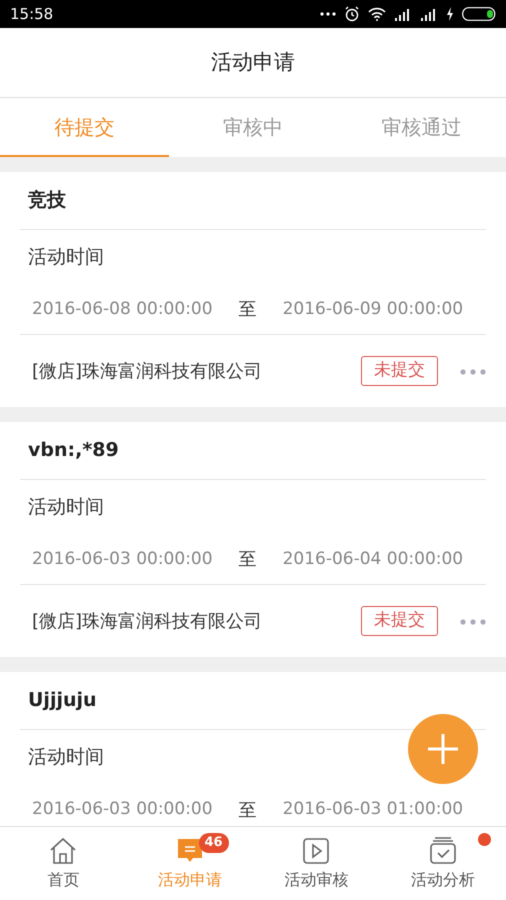 The height and width of the screenshot is (900, 506). I want to click on count-badge: 46, so click(213, 842).